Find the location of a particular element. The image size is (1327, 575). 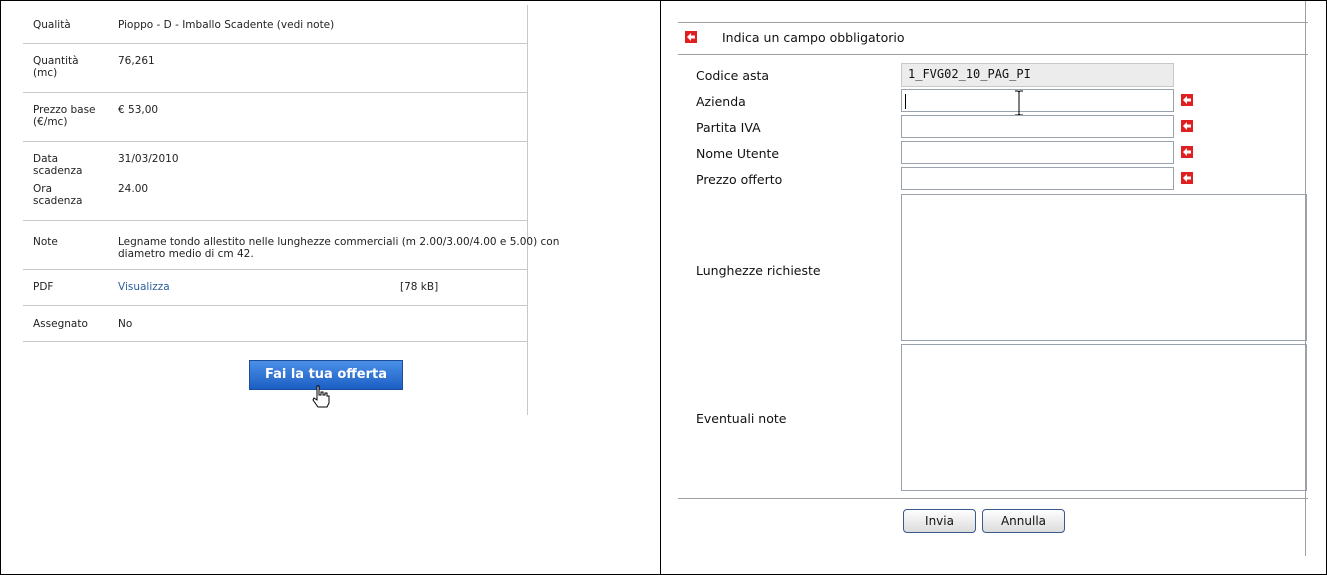

label-eventuali-note: Eventuali note is located at coordinates (741, 418).